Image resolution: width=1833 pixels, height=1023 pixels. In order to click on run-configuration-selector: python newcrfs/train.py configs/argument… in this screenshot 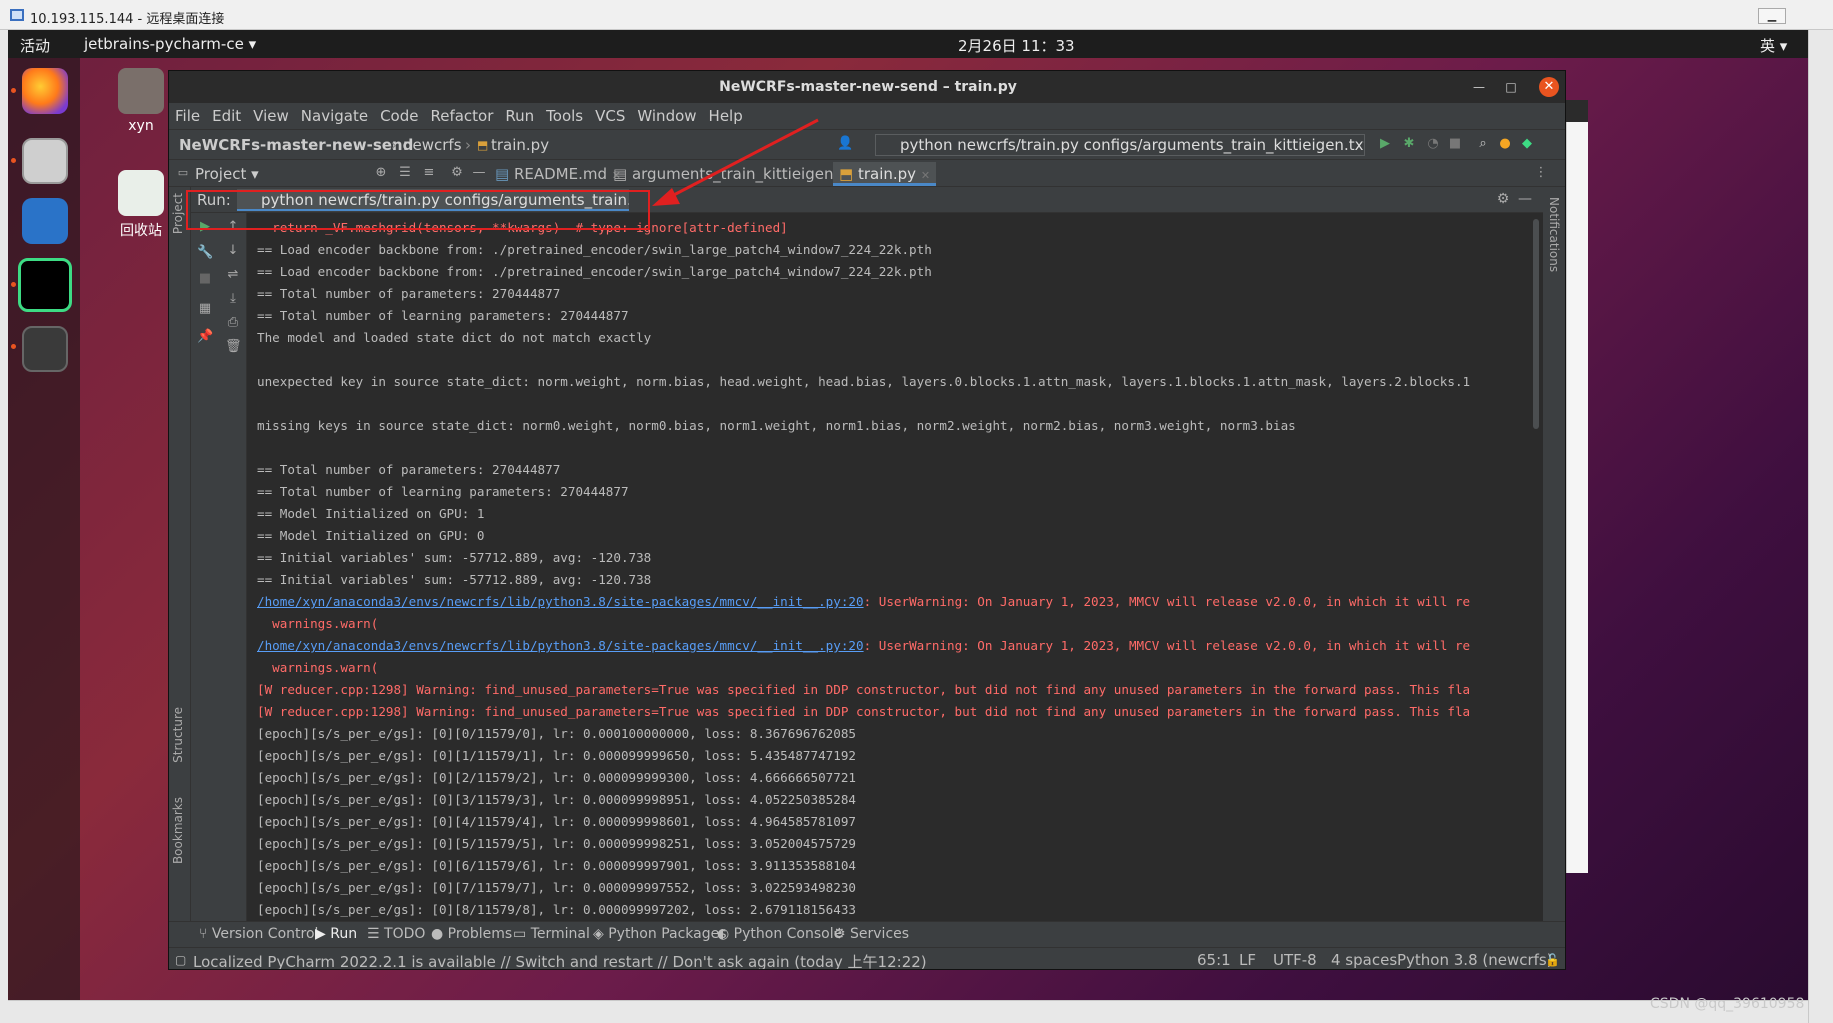, I will do `click(1120, 145)`.